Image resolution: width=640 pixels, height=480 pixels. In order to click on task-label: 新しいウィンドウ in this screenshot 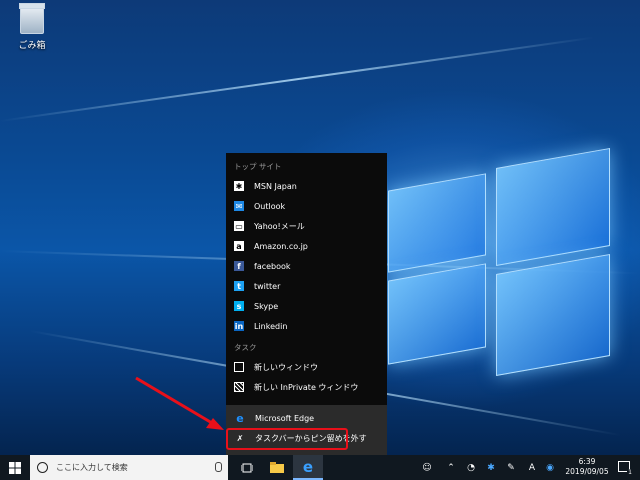, I will do `click(286, 367)`.